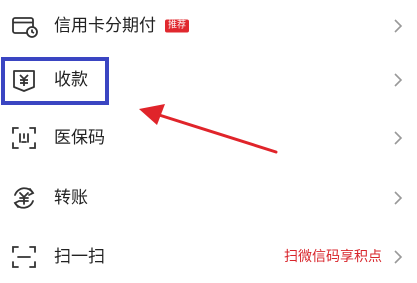 Image resolution: width=417 pixels, height=283 pixels. What do you see at coordinates (105, 26) in the screenshot?
I see `menu-item-label: 信用卡分期付` at bounding box center [105, 26].